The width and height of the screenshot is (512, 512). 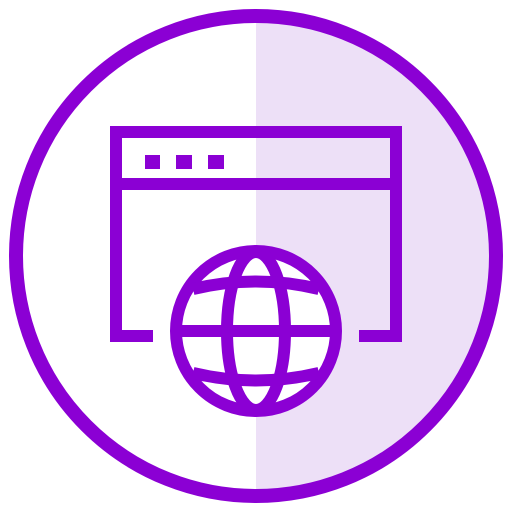 I want to click on browser-window-dots, so click(x=184, y=162).